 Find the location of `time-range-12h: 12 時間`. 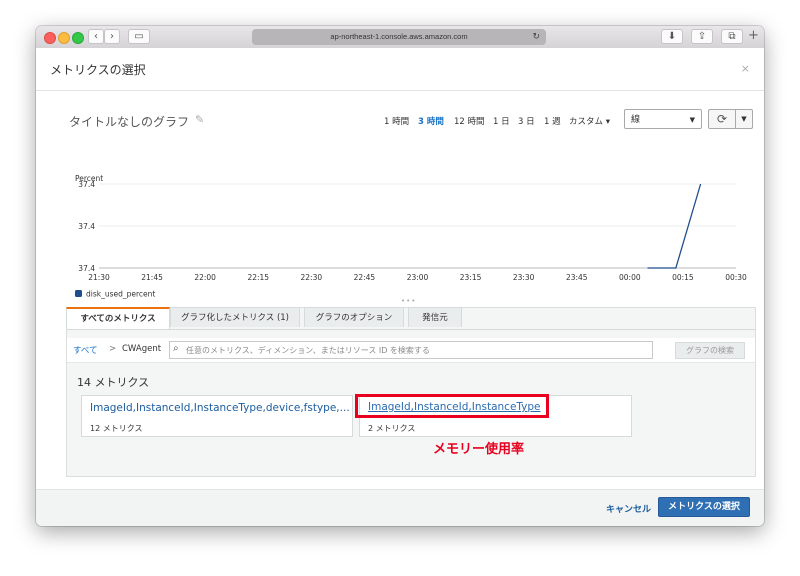

time-range-12h: 12 時間 is located at coordinates (469, 121).